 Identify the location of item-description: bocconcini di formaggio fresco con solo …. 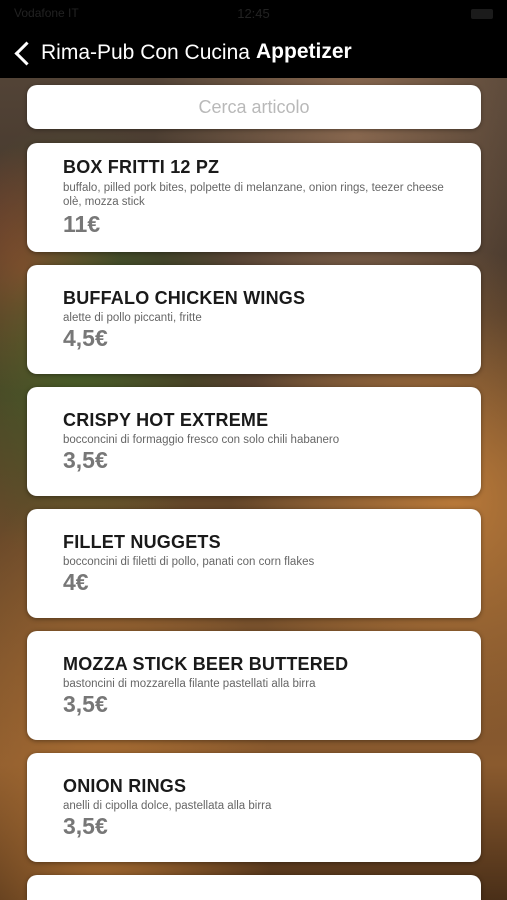
(201, 440).